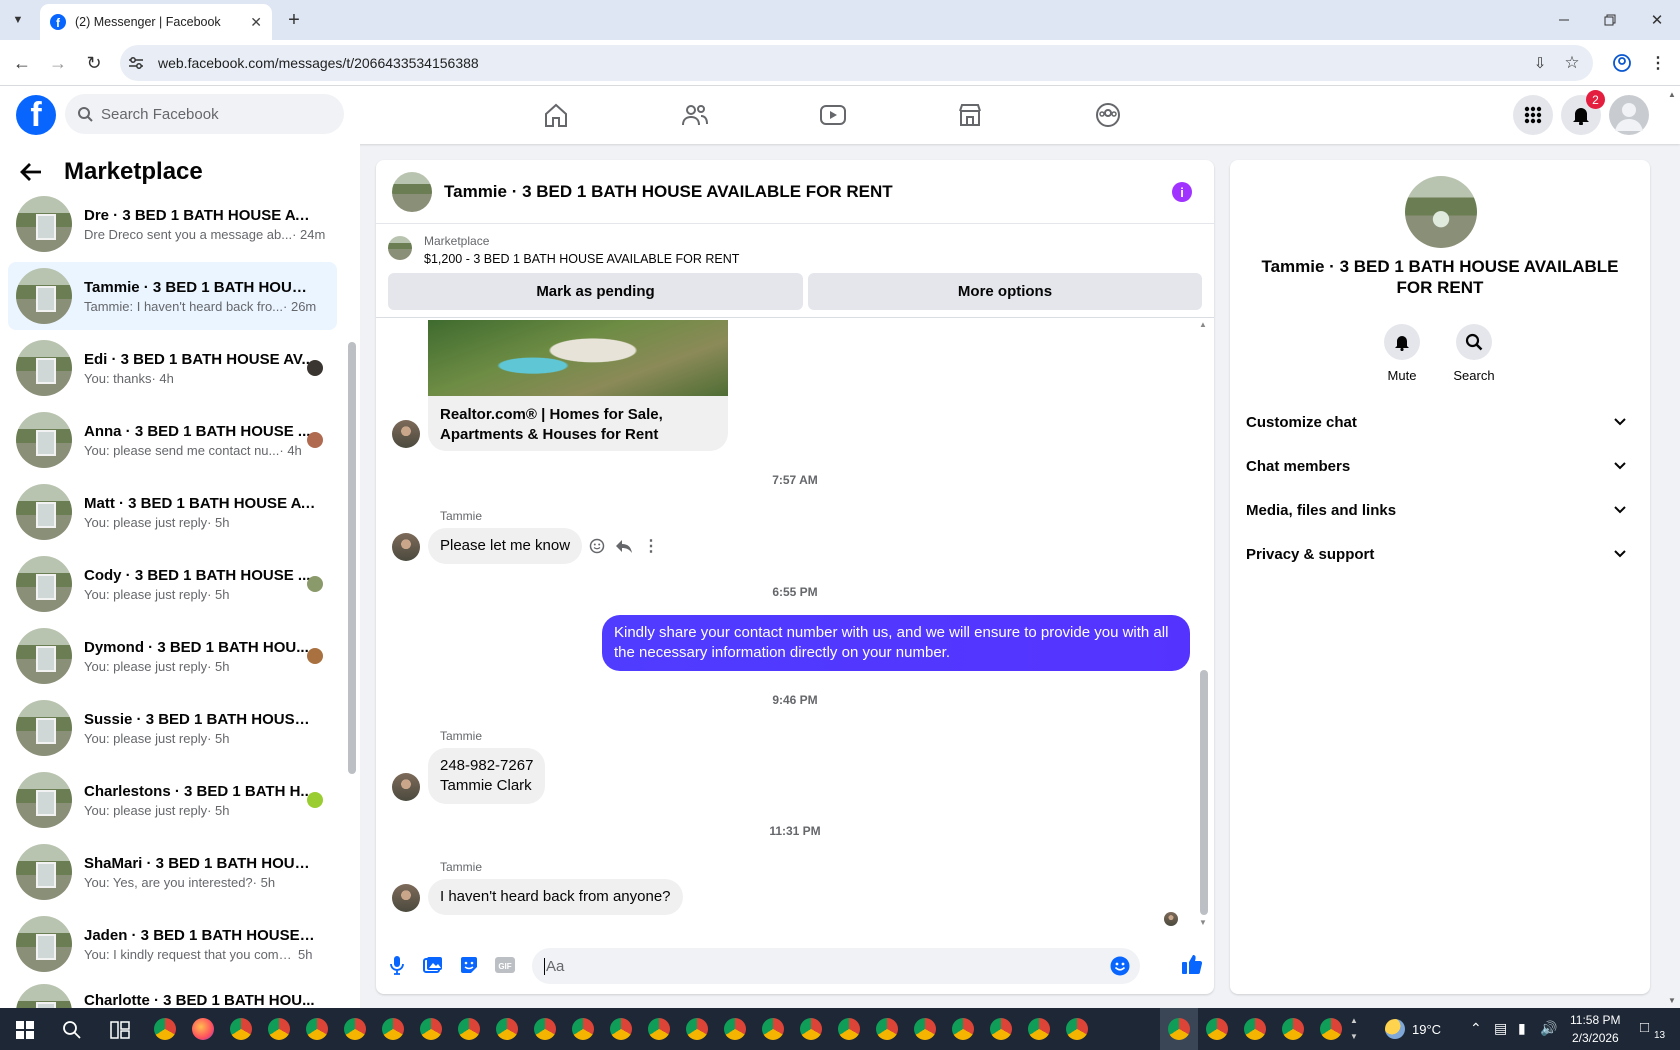 The width and height of the screenshot is (1680, 1050). What do you see at coordinates (1672, 94) in the screenshot?
I see `page-scroll-up-icon: ▲` at bounding box center [1672, 94].